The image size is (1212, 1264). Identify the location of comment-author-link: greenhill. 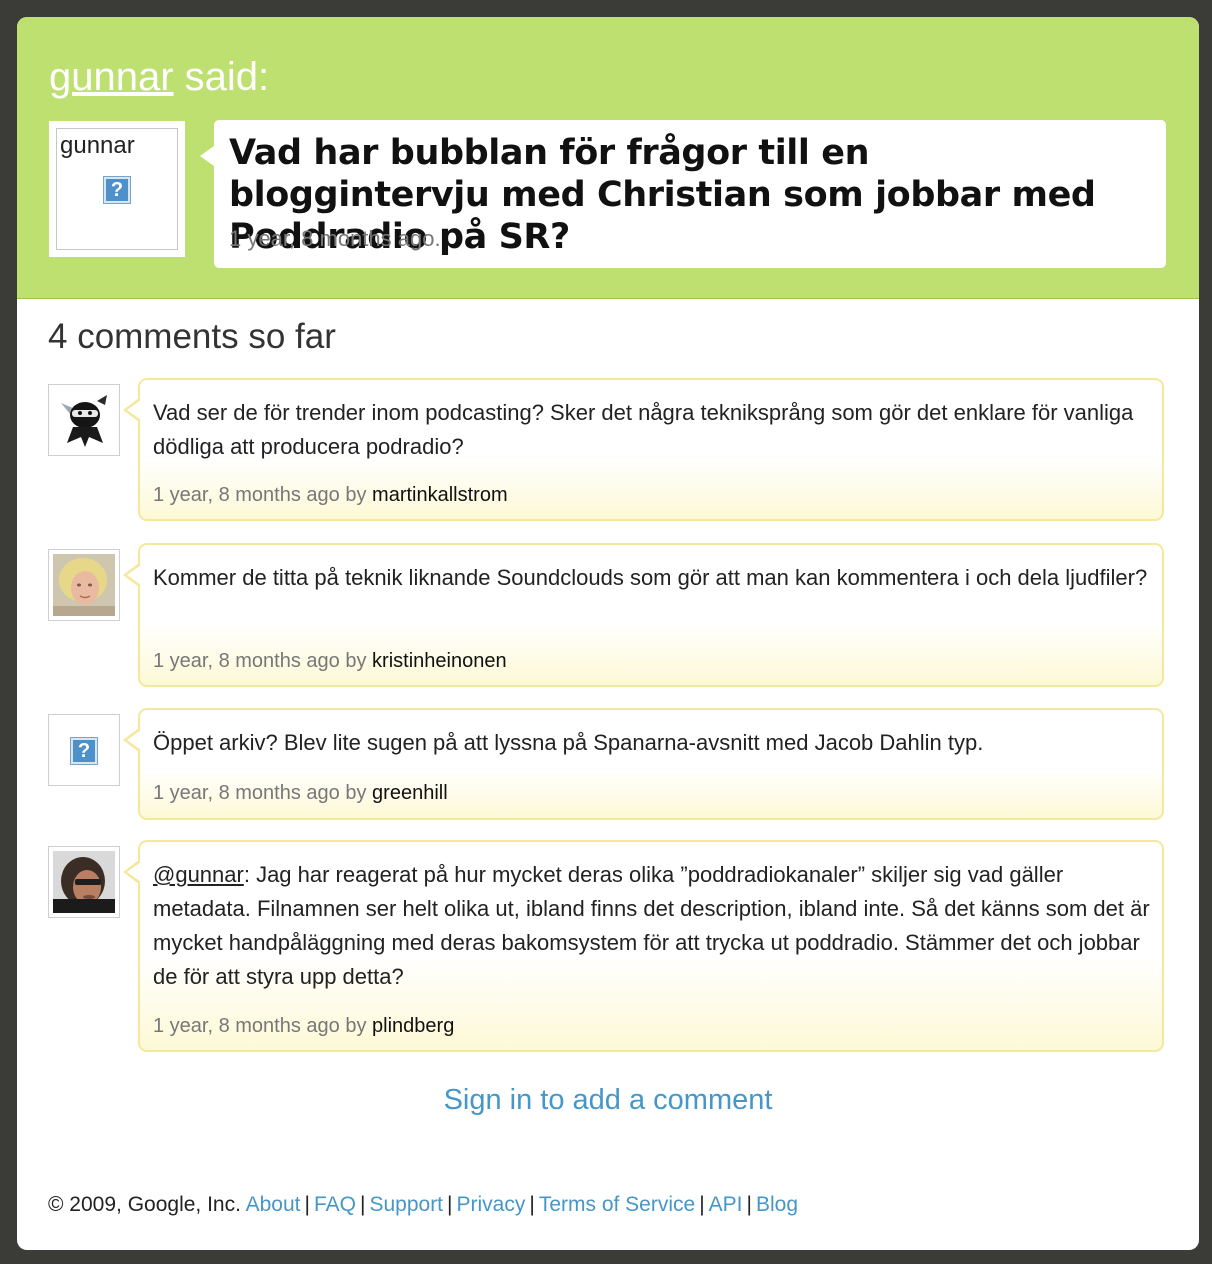
(410, 793).